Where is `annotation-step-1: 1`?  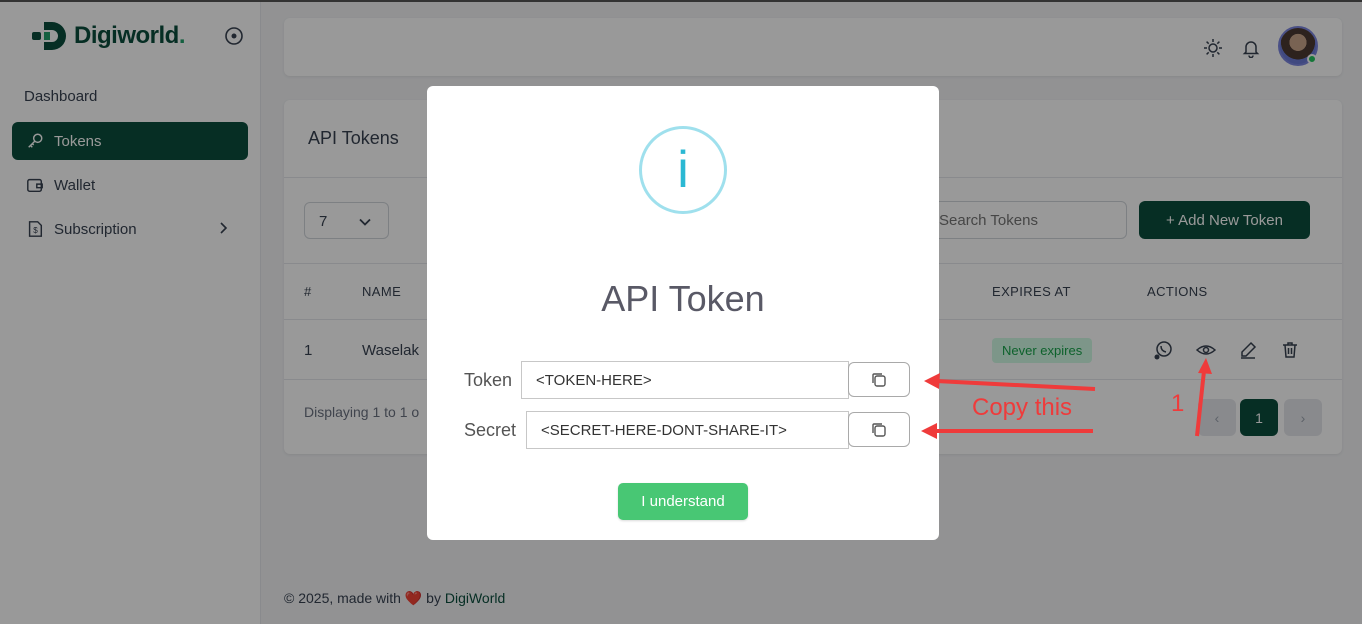
annotation-step-1: 1 is located at coordinates (1178, 403).